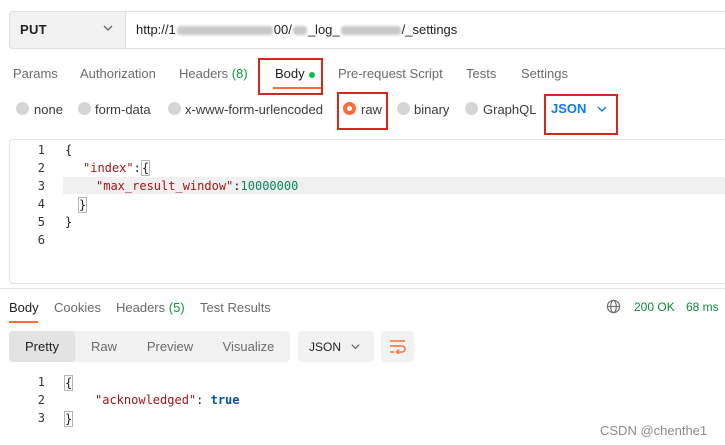 The image size is (725, 445). Describe the element at coordinates (174, 108) in the screenshot. I see `radio-urlencoded` at that location.